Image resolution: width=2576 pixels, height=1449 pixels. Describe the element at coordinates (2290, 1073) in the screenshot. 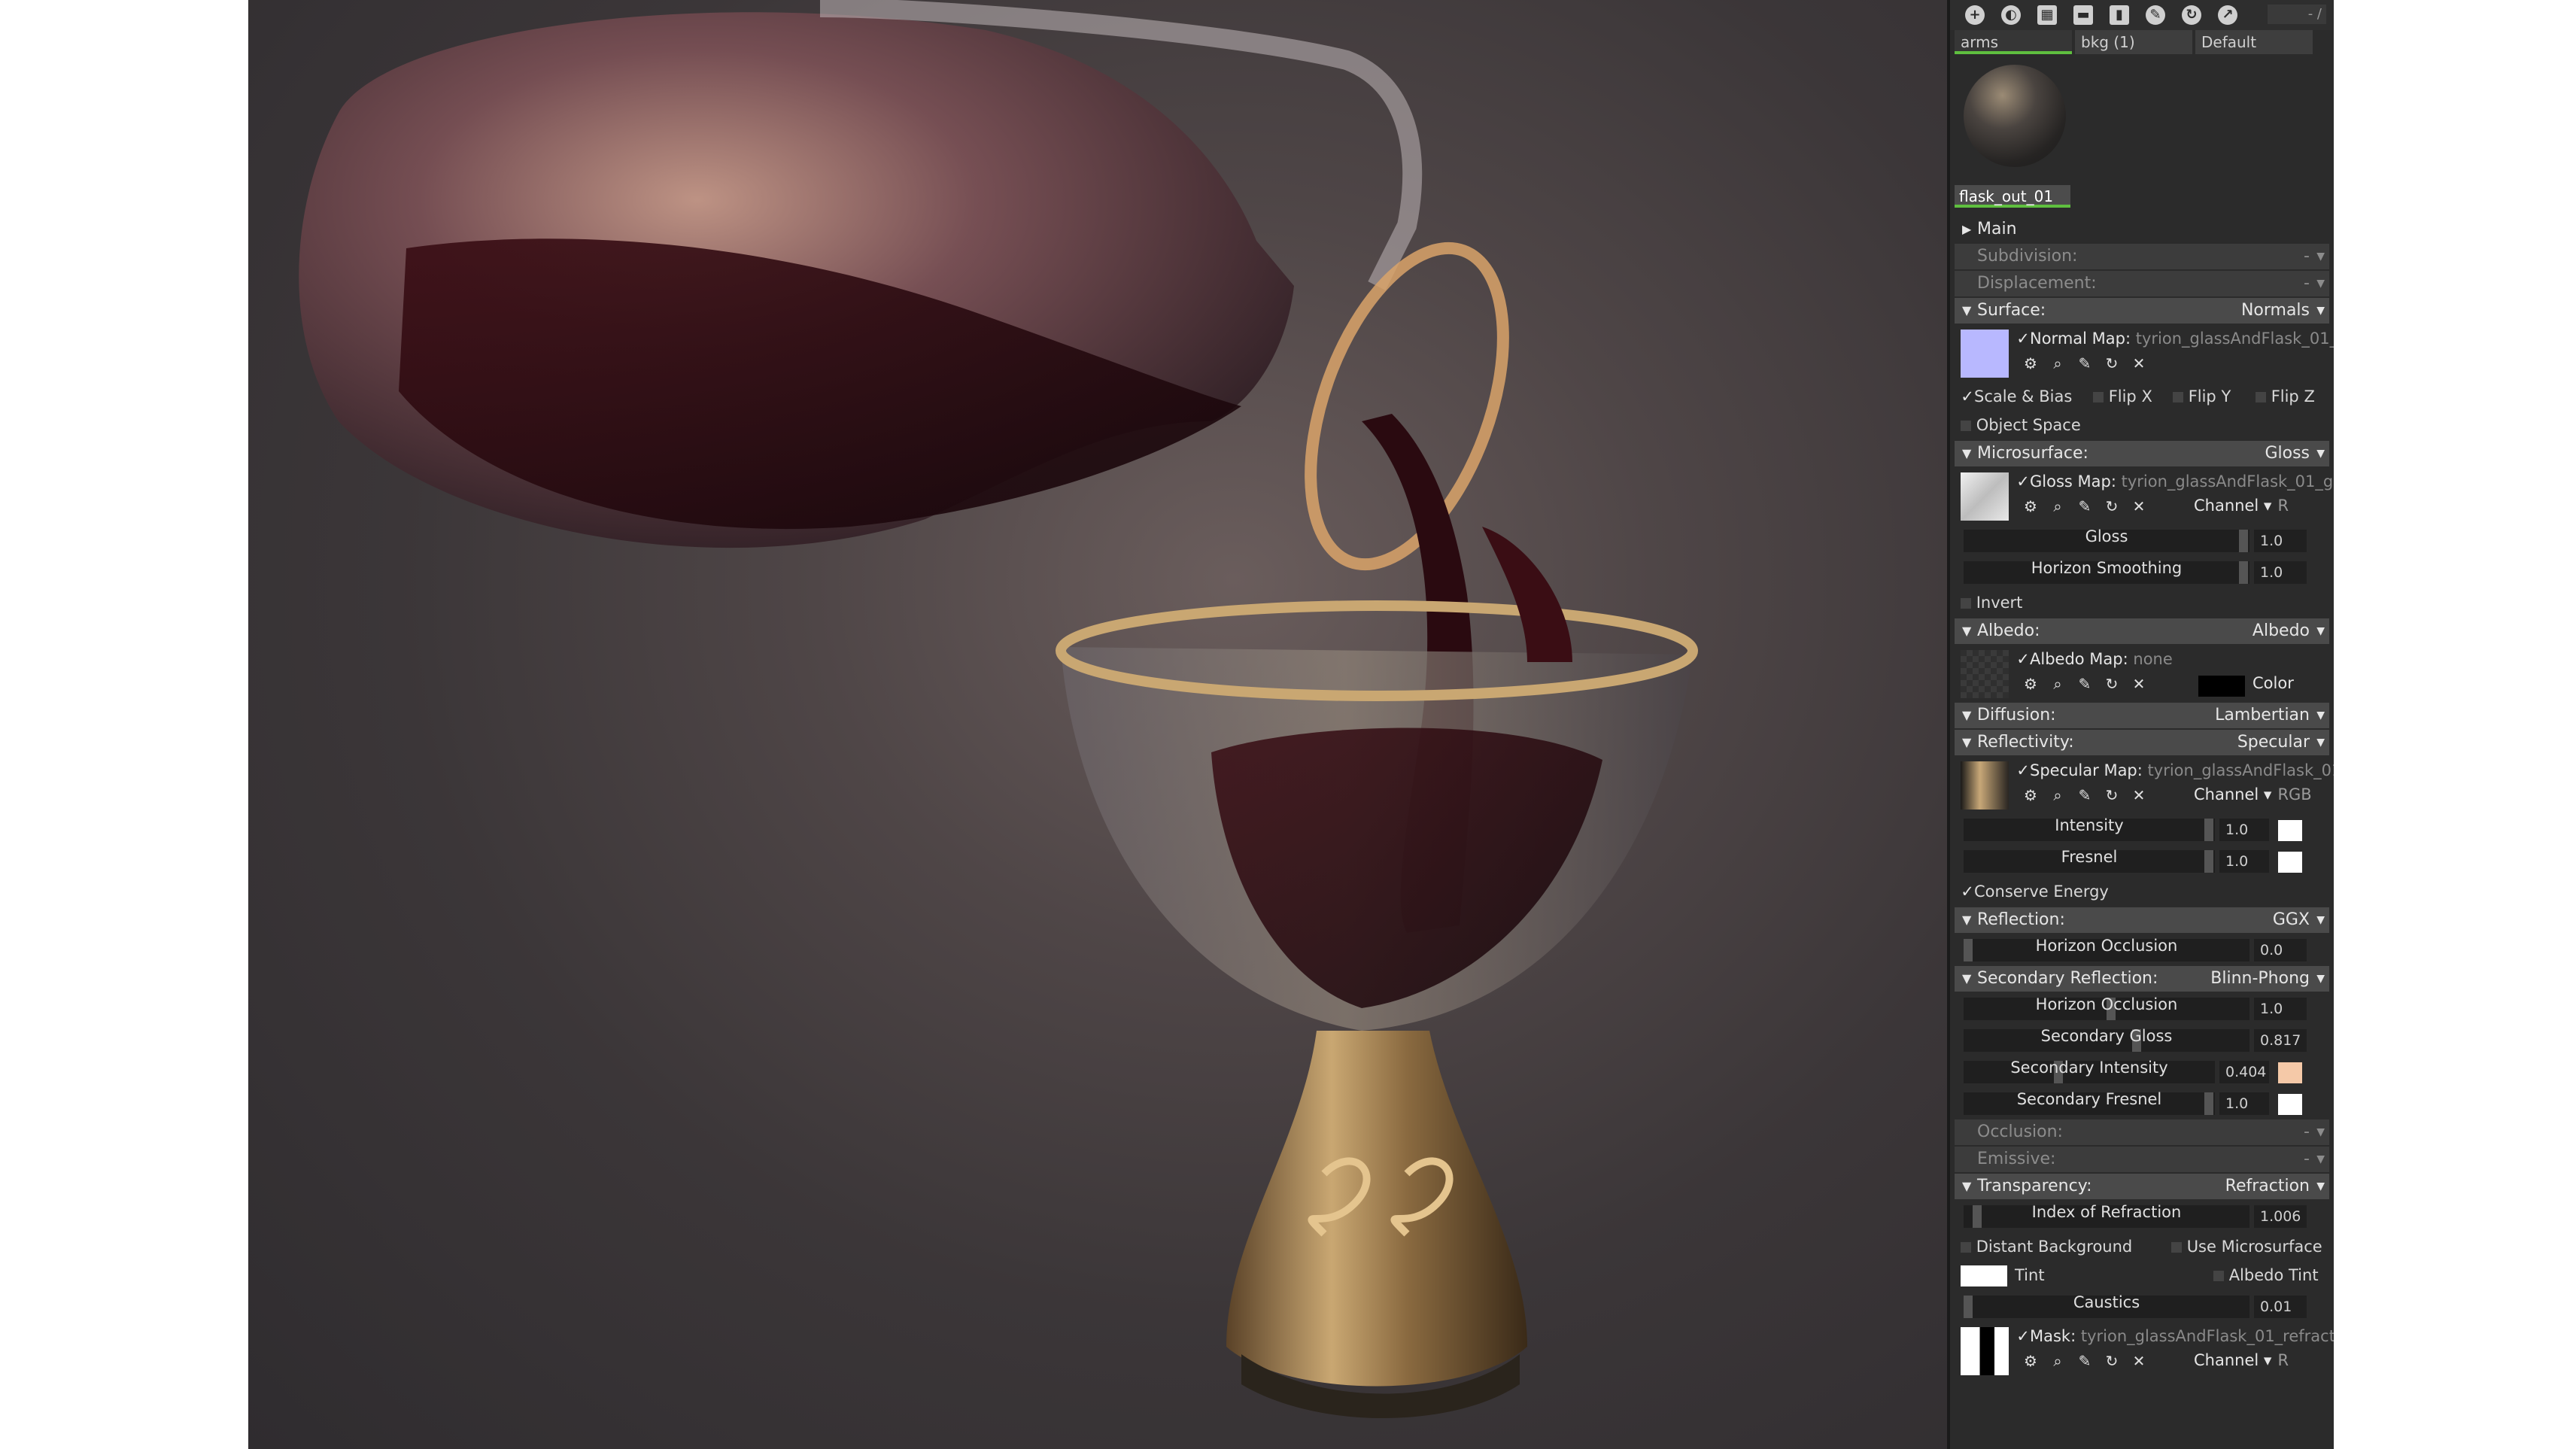

I see `secondary-intensity-color-swatch` at that location.